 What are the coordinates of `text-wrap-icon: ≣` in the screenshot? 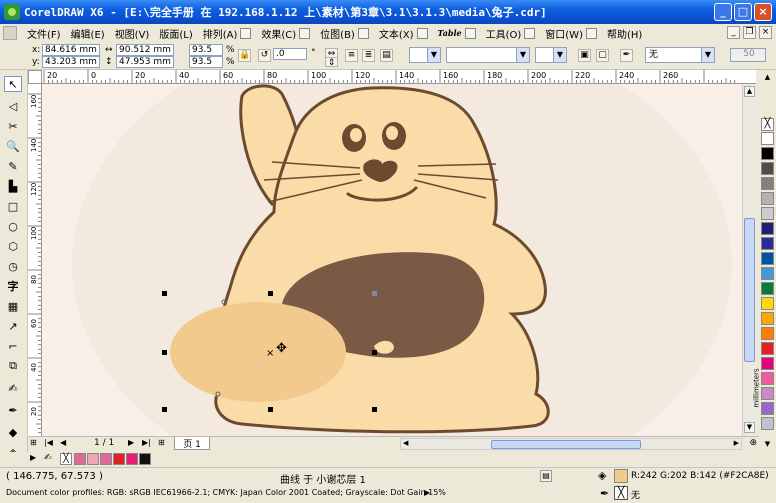 It's located at (368, 55).